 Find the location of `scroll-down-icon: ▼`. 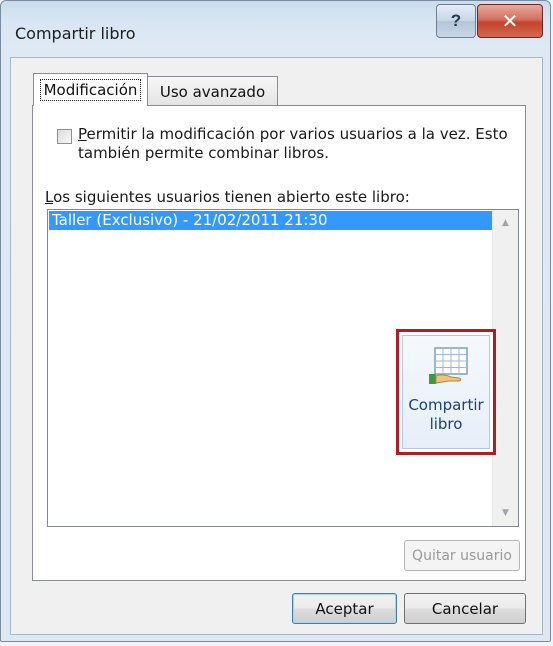

scroll-down-icon: ▼ is located at coordinates (505, 513).